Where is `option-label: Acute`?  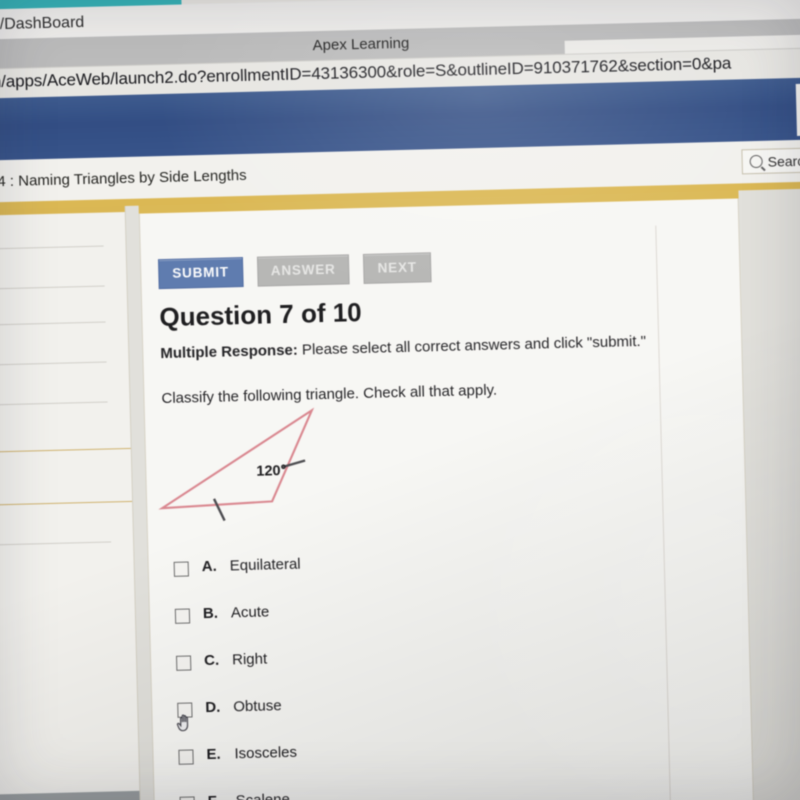 option-label: Acute is located at coordinates (250, 612).